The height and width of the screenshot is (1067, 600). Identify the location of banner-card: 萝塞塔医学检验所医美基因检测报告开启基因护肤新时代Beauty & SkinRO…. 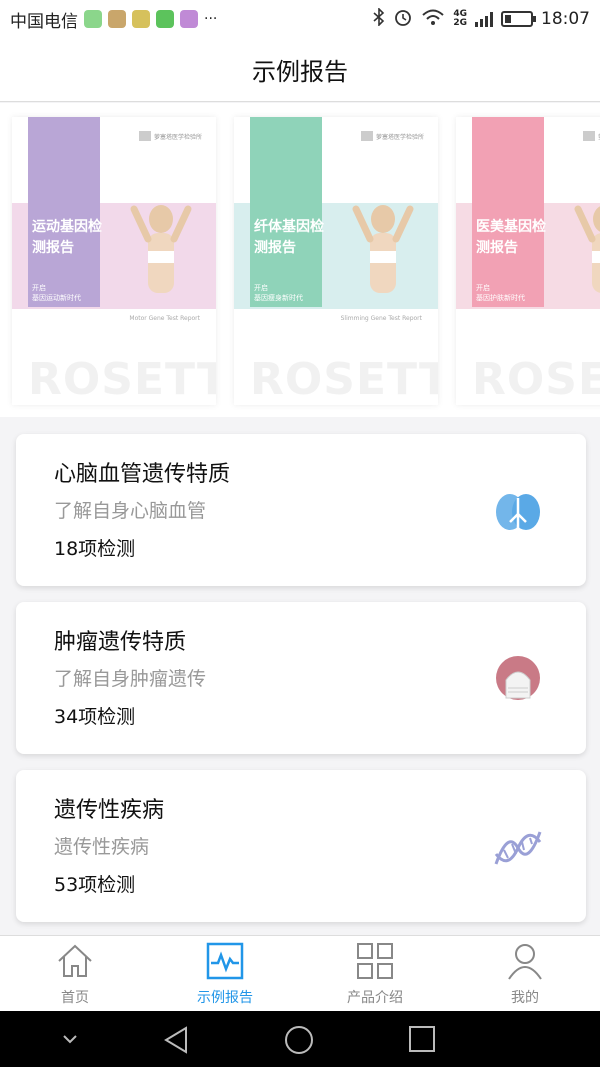
(528, 261).